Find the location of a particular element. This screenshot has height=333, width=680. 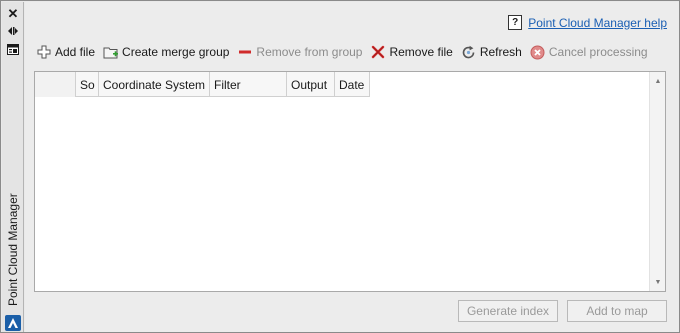

create-merge-group-label: Create merge group is located at coordinates (176, 52).